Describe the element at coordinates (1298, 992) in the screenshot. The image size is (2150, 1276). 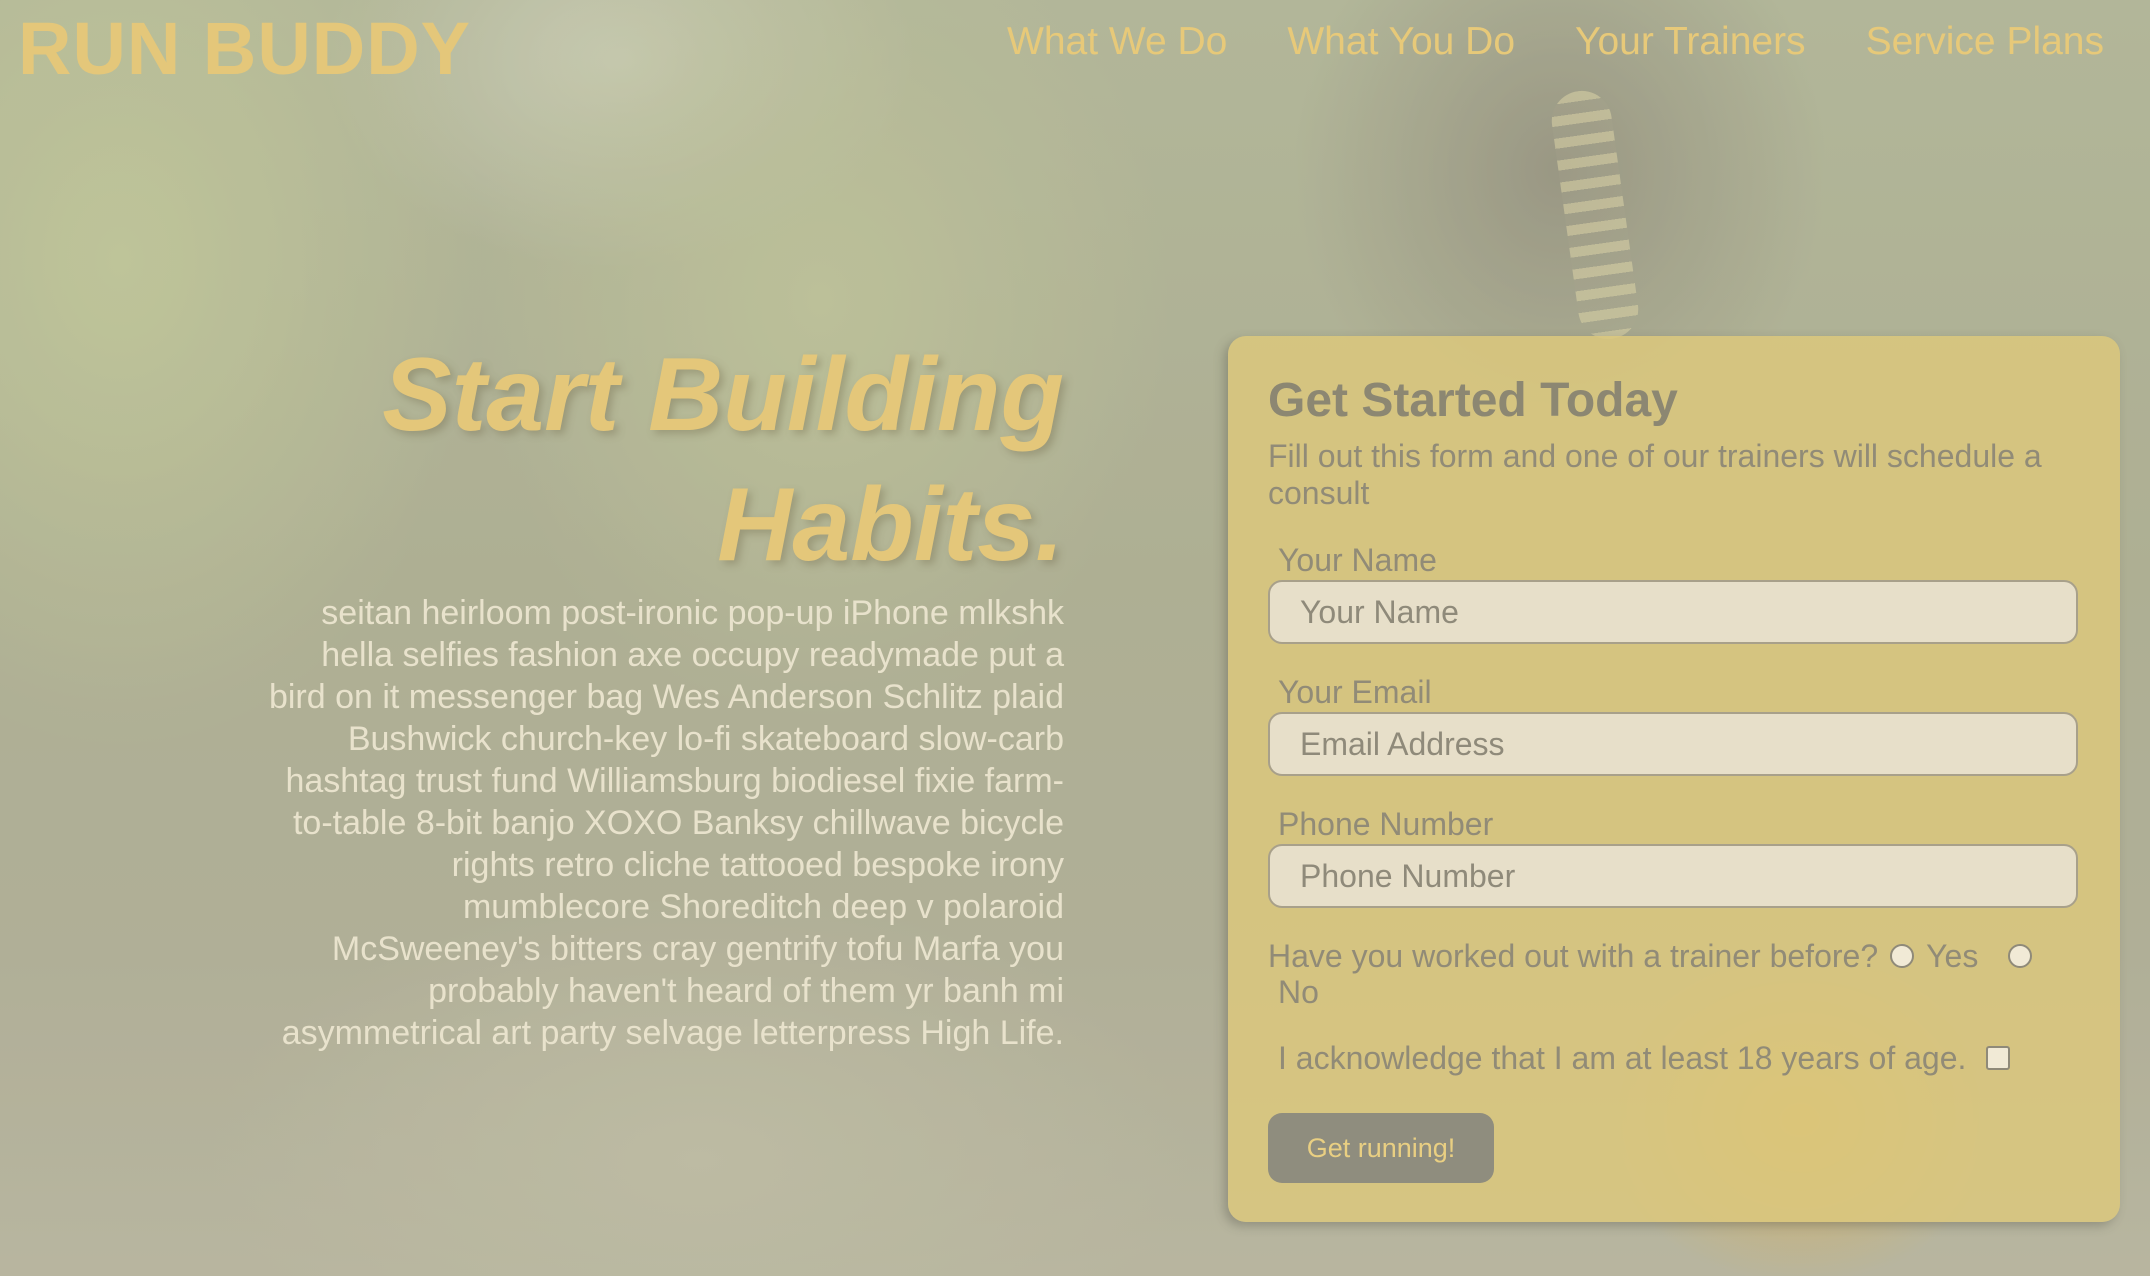
I see `no-label: No` at that location.